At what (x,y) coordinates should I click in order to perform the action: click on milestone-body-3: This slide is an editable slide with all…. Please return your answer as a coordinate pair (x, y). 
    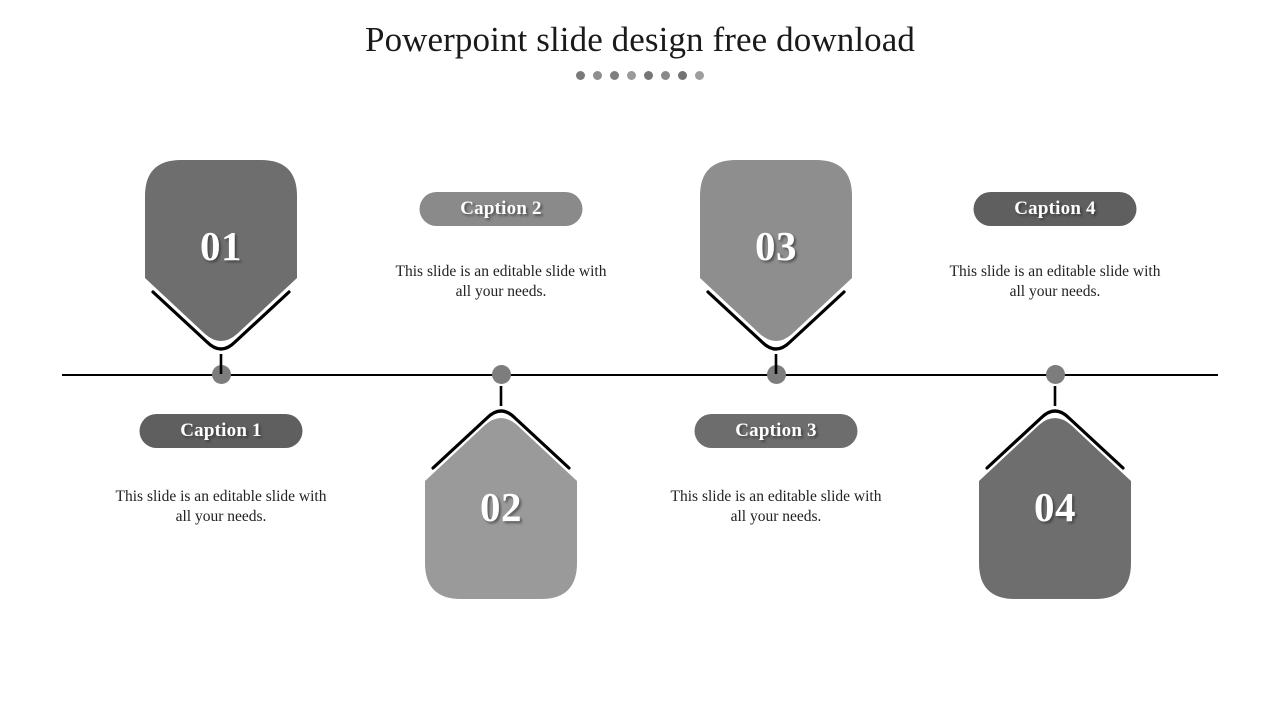
    Looking at the image, I should click on (776, 506).